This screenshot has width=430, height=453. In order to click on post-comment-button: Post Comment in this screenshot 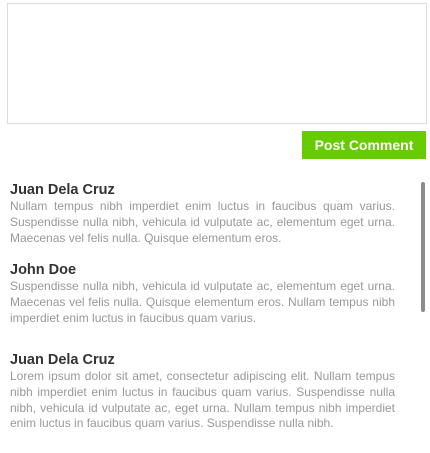, I will do `click(364, 145)`.